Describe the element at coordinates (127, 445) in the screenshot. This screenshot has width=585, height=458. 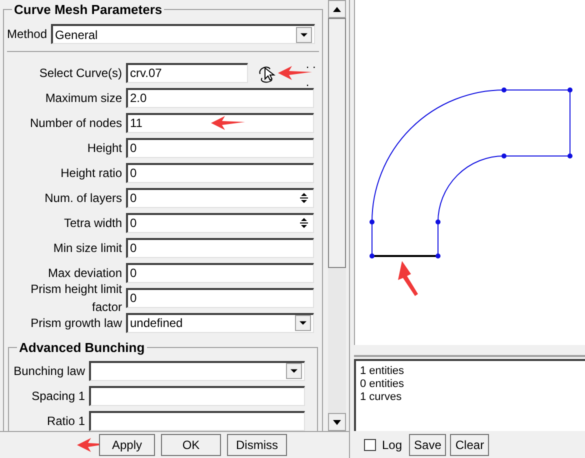
I see `dialog-button: Apply` at that location.